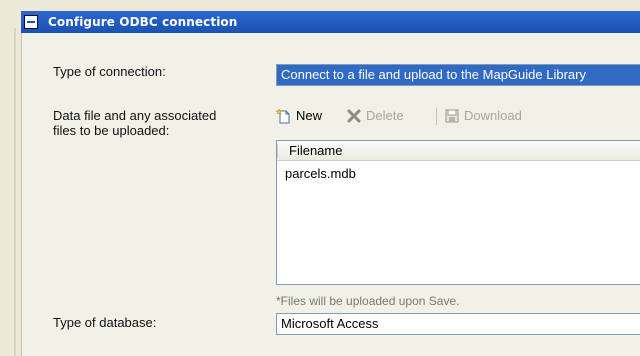 This screenshot has width=640, height=356. Describe the element at coordinates (320, 173) in the screenshot. I see `table-row: parcels.mdb` at that location.